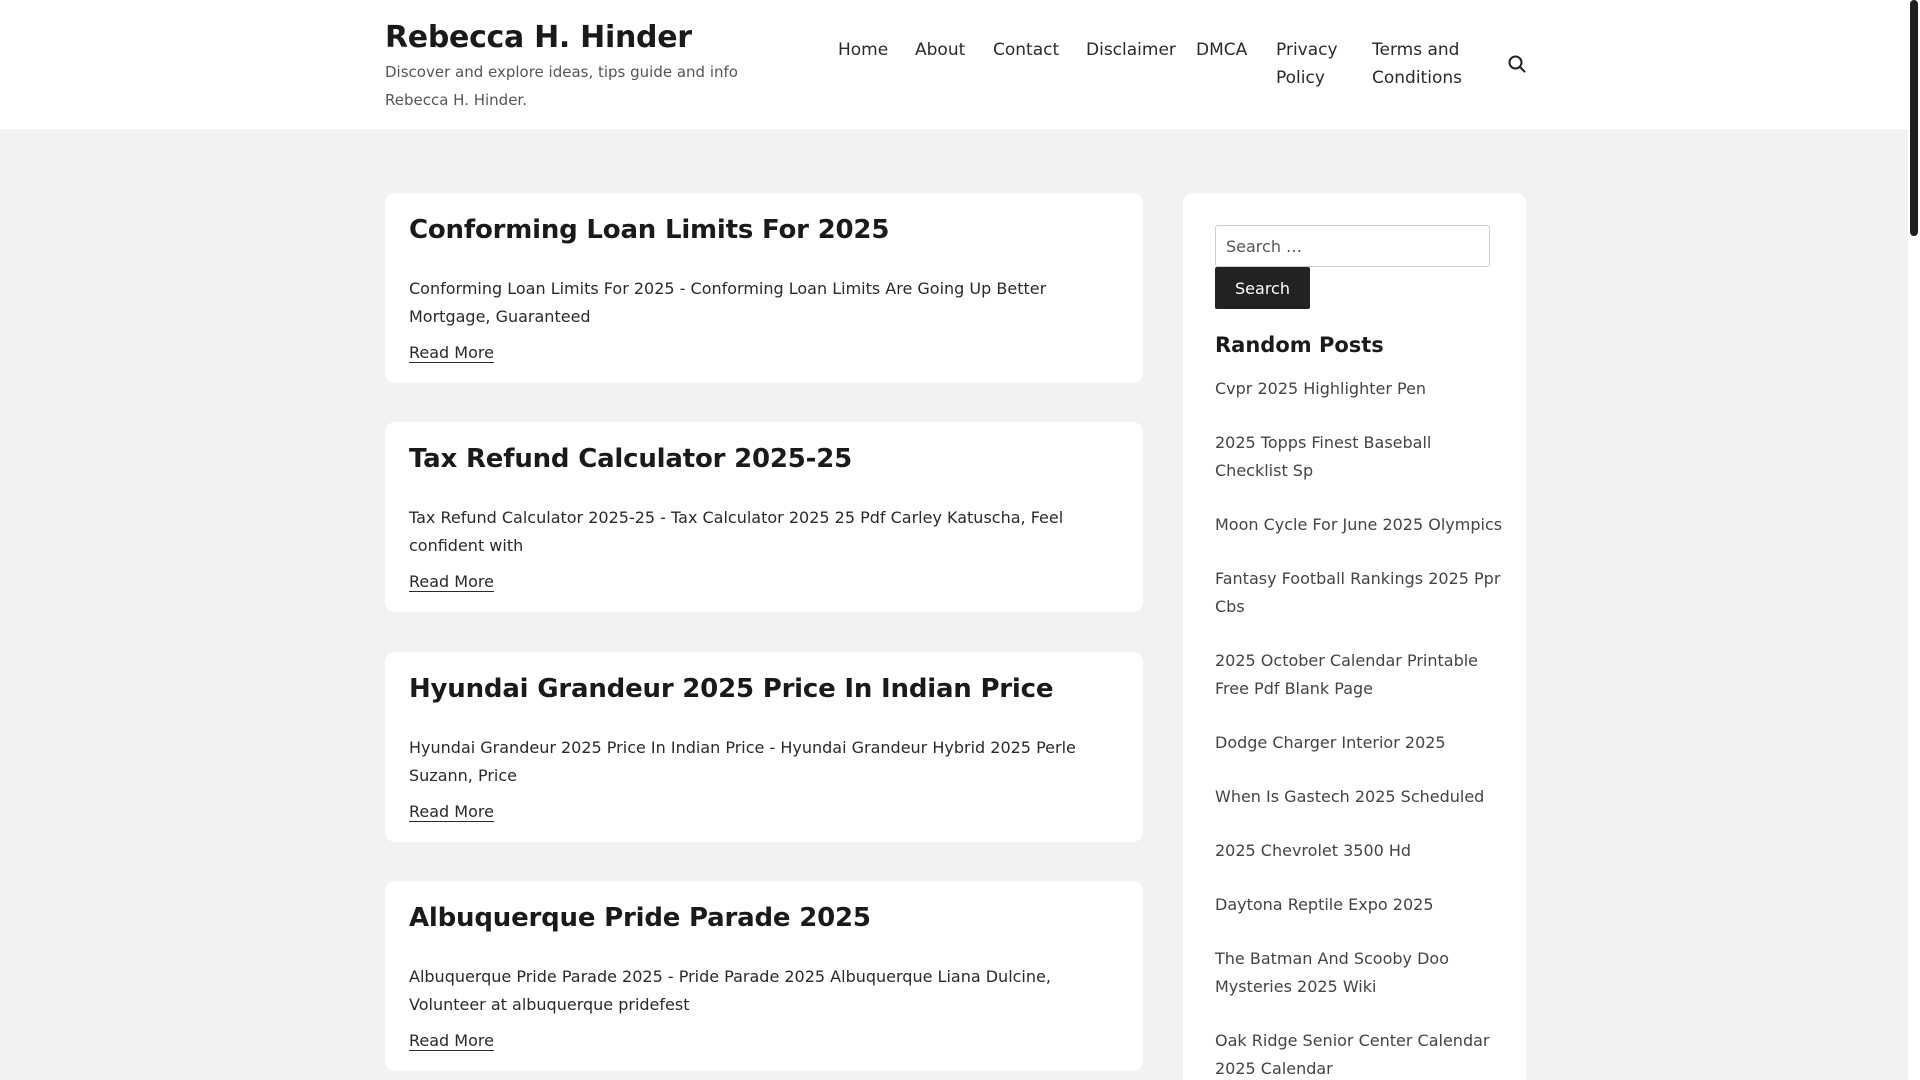  Describe the element at coordinates (630, 459) in the screenshot. I see `post-title: Tax Refund Calculator 2025-25` at that location.